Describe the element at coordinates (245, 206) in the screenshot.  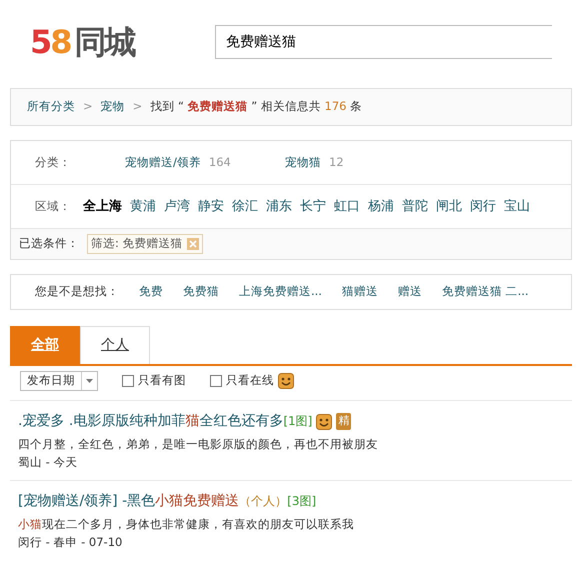
I see `area-link: 徐汇` at that location.